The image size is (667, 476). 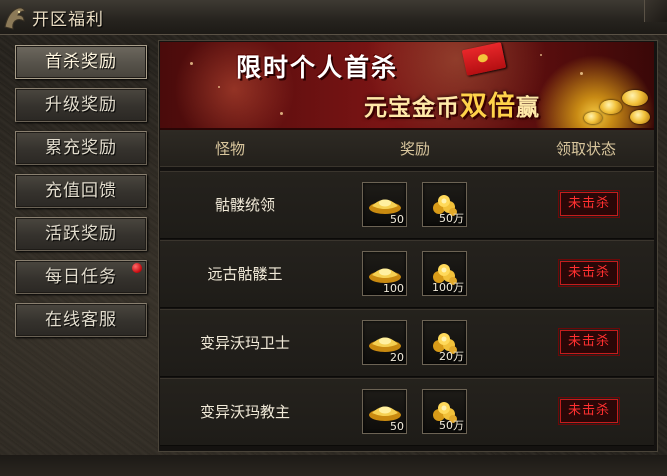 I want to click on sidebar-item-daily-tasks: 每日任务, so click(x=81, y=277).